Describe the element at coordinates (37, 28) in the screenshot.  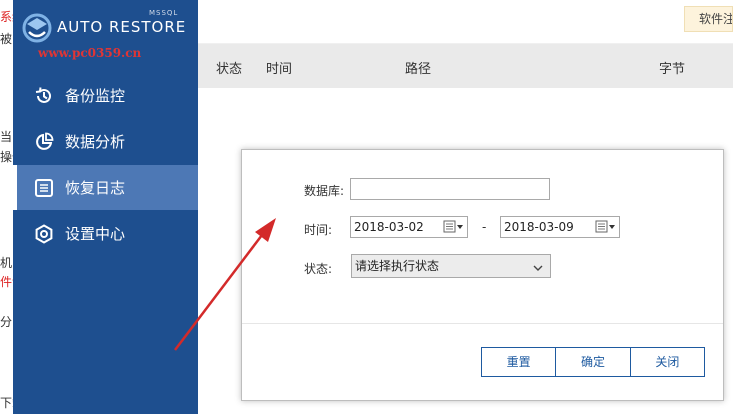
I see `logo-icon` at that location.